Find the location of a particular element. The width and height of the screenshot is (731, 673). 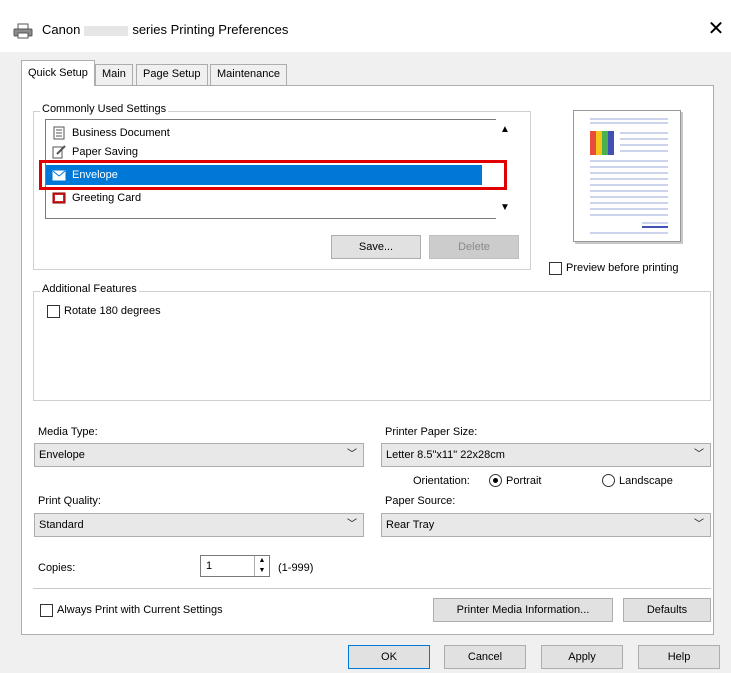

print-quality-select: Standard ﹀ is located at coordinates (199, 525).